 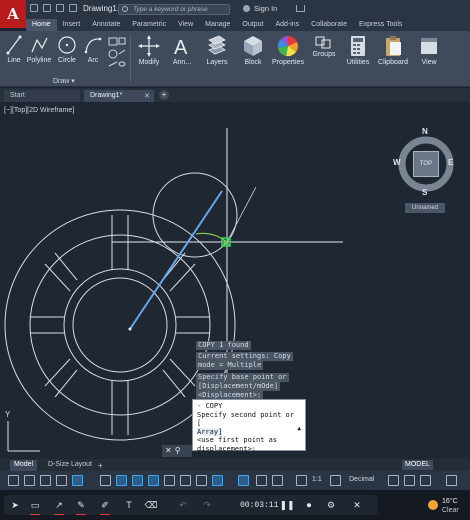 What do you see at coordinates (286, 505) in the screenshot?
I see `pause-icon: ❚❚` at bounding box center [286, 505].